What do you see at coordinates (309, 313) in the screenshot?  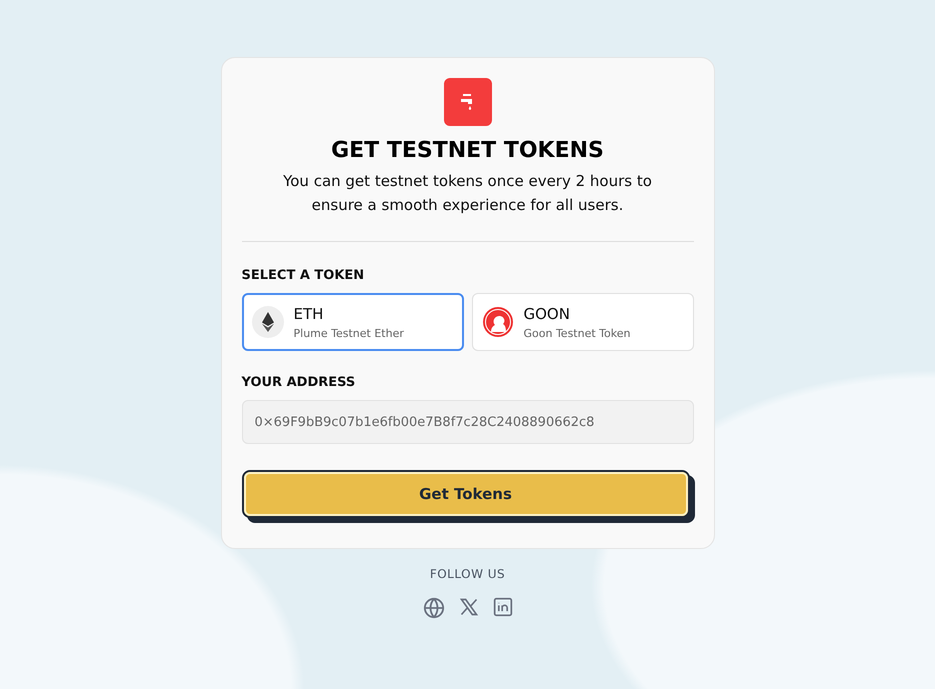 I see `token-symbol: ETH` at bounding box center [309, 313].